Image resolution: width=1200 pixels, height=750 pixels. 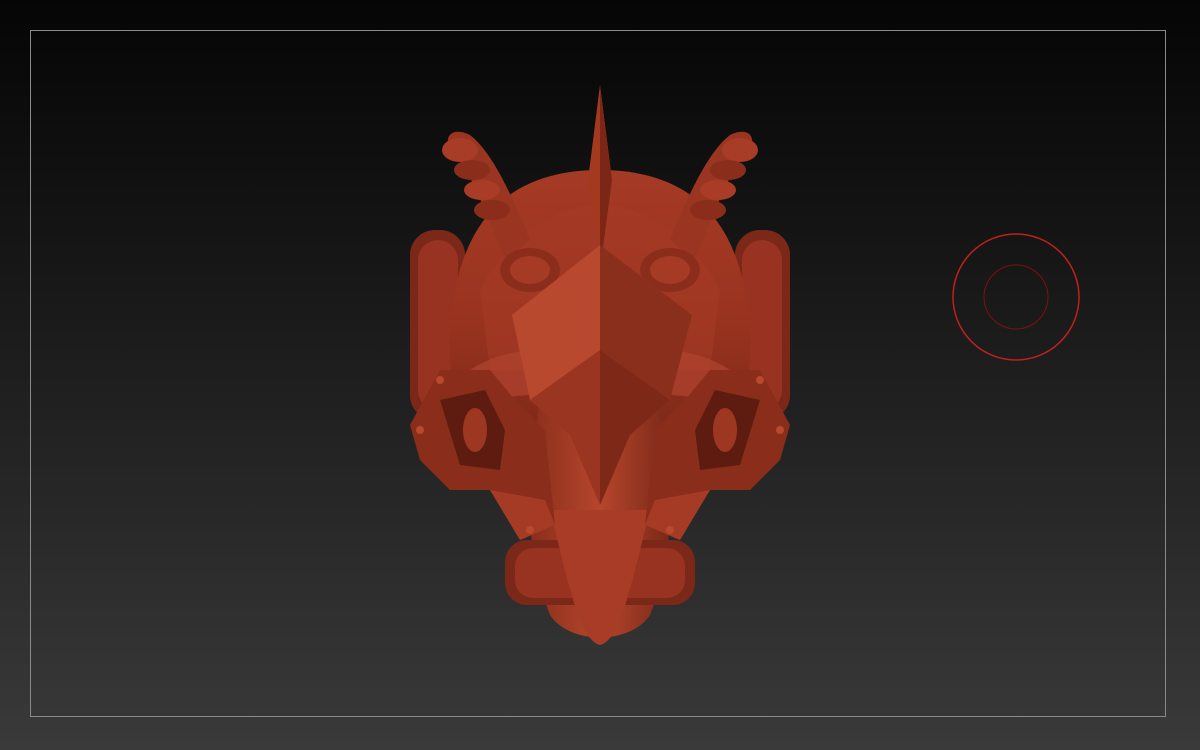 What do you see at coordinates (1016, 297) in the screenshot?
I see `brush-radius-icon` at bounding box center [1016, 297].